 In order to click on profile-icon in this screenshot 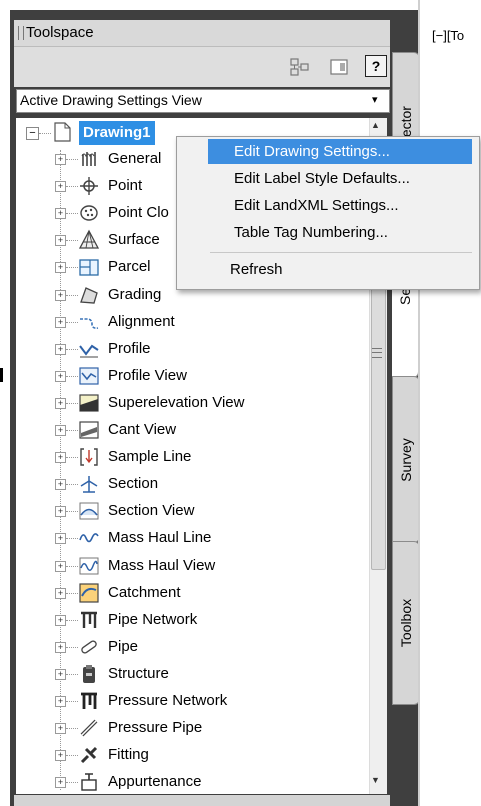, I will do `click(89, 351)`.